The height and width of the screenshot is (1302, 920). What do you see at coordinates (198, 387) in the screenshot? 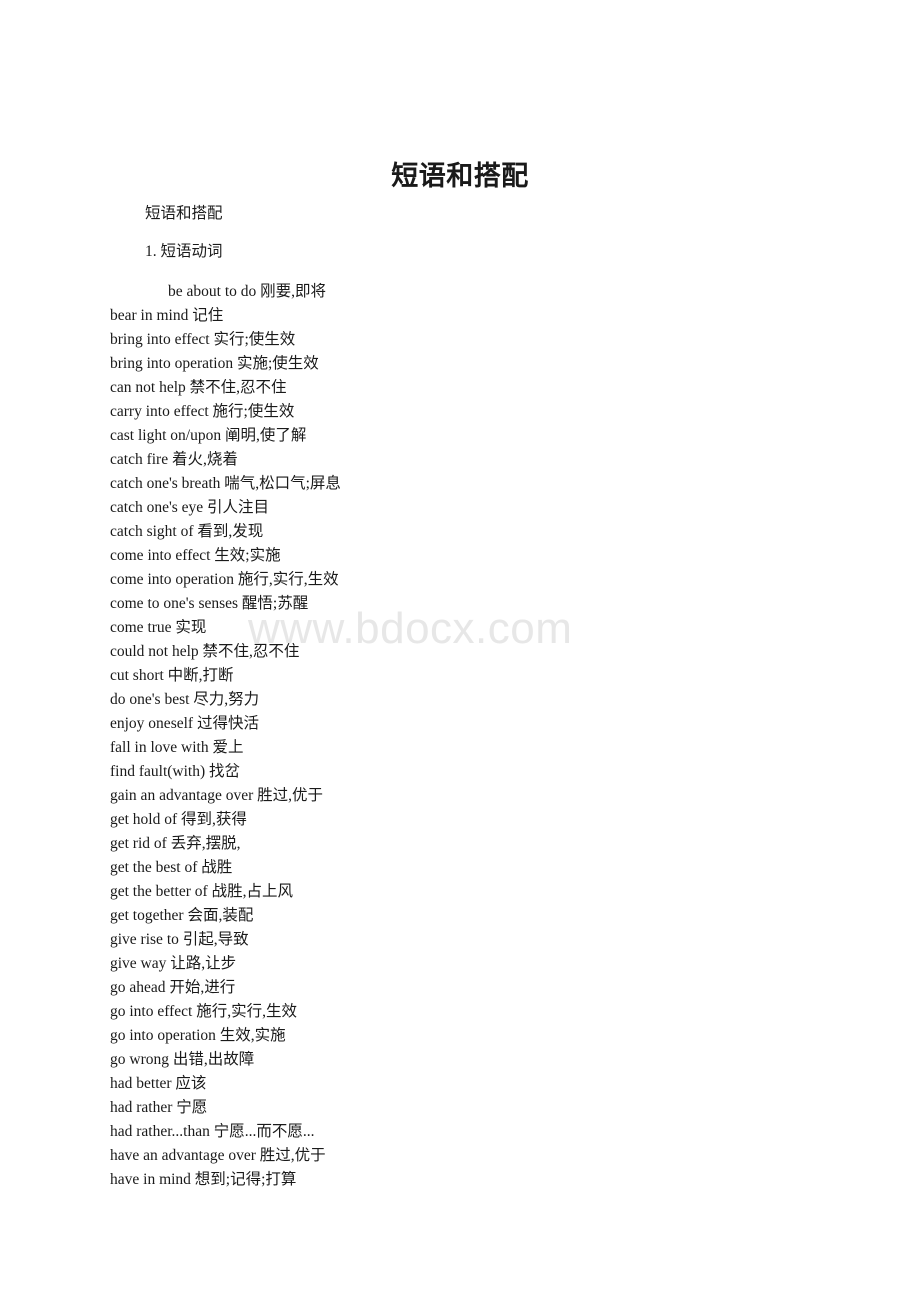
I see `list-item: can not help 禁不住,忍不住` at bounding box center [198, 387].